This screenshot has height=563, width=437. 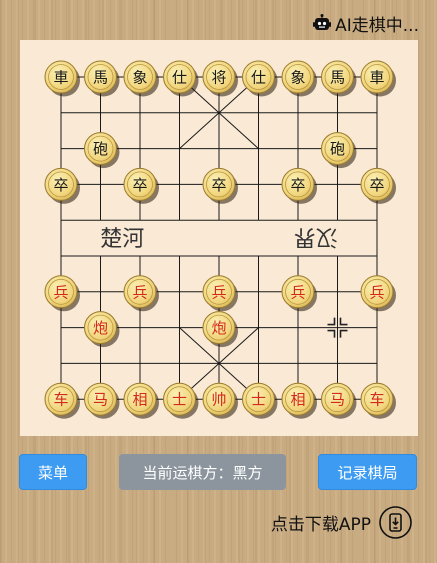 I want to click on piece-red: 帅, so click(x=220, y=400).